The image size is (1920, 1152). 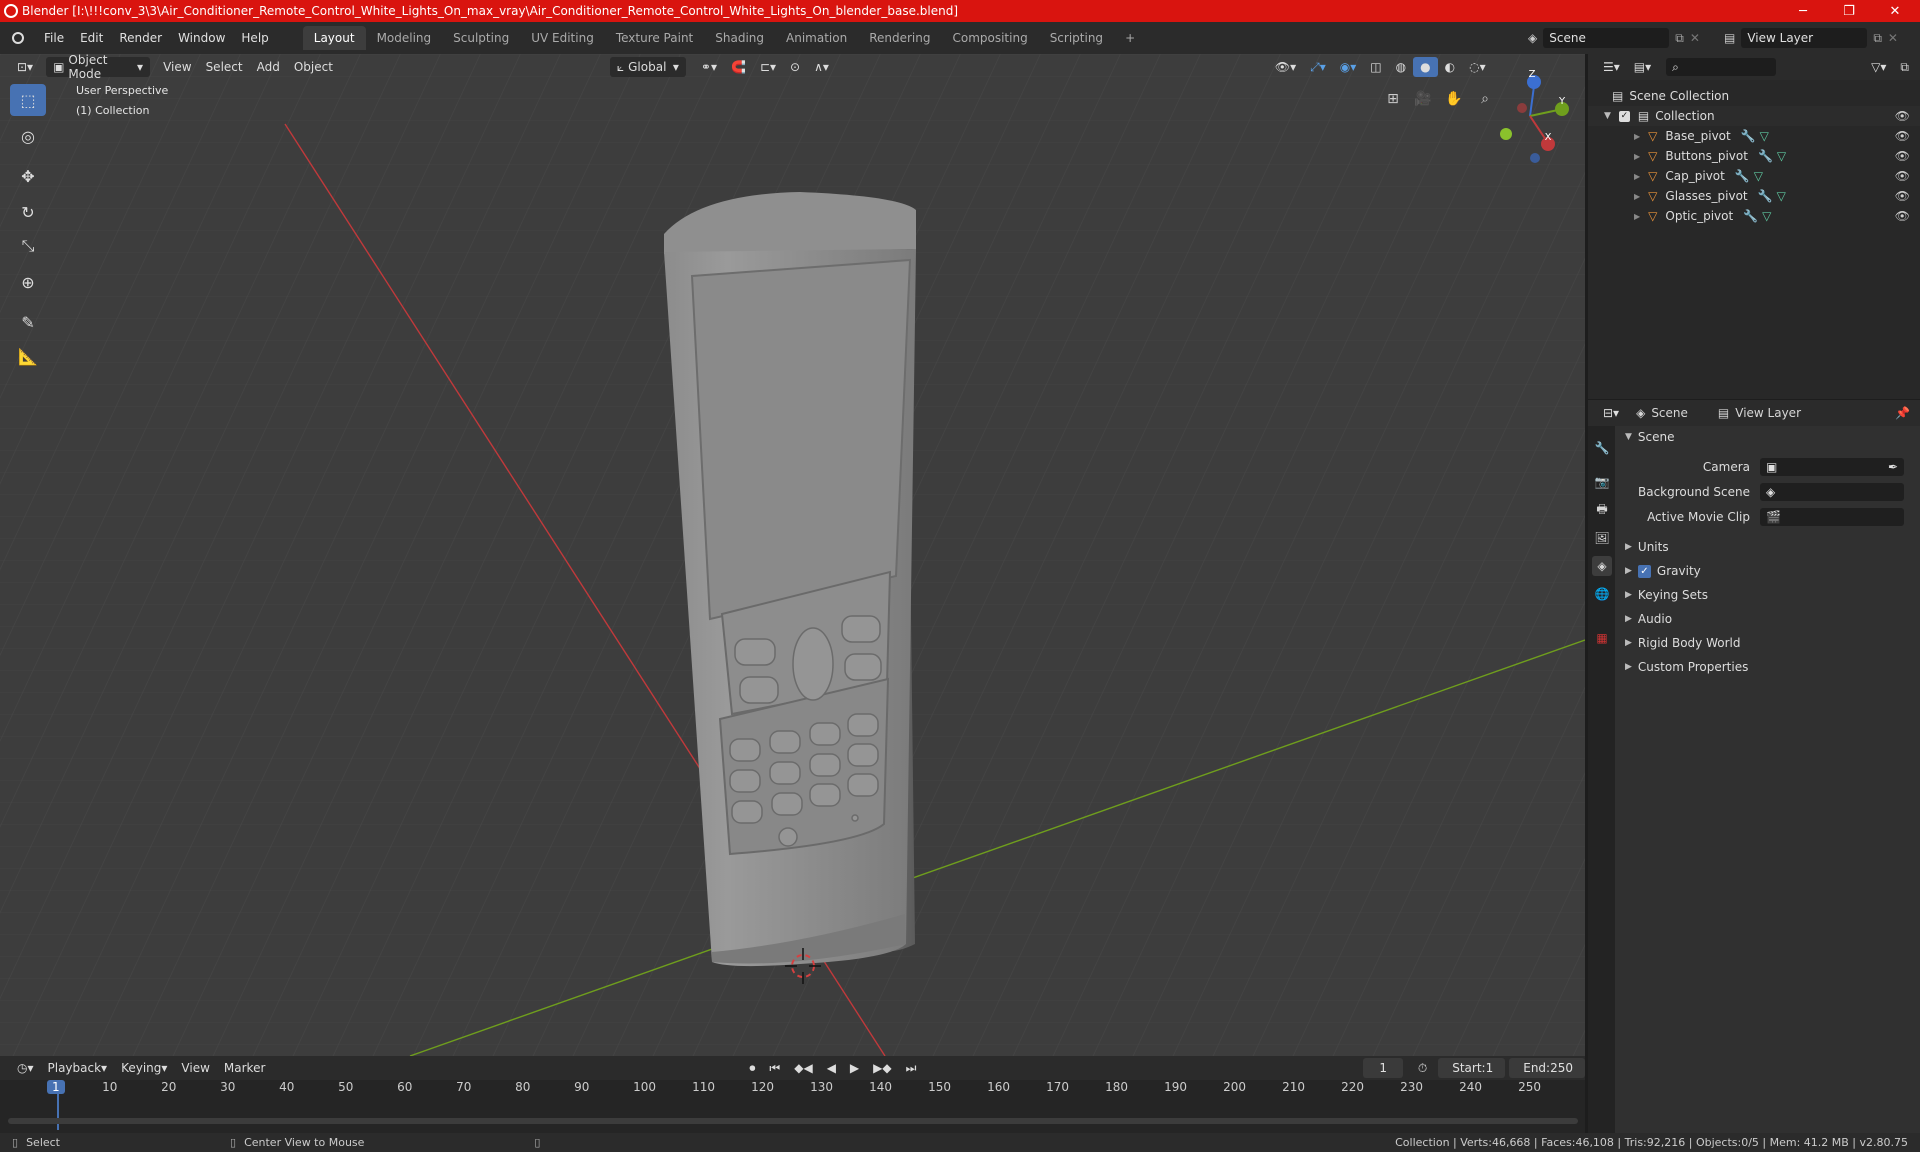 I want to click on next-keyframe-icon: ▶◆, so click(x=882, y=1068).